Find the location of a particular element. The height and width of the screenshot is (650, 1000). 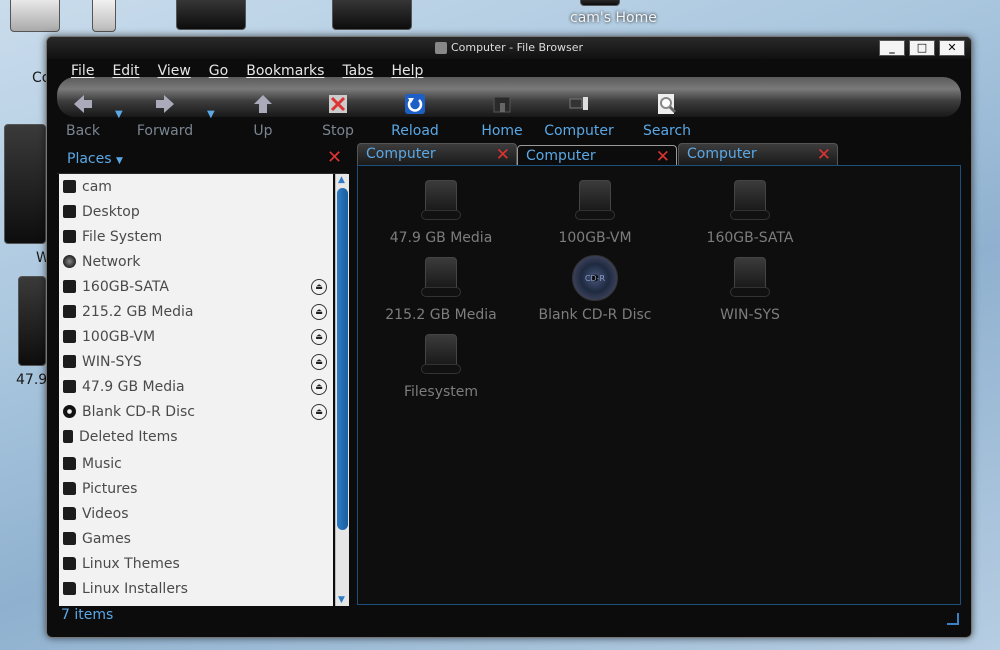

scroll-thumb is located at coordinates (342, 359).